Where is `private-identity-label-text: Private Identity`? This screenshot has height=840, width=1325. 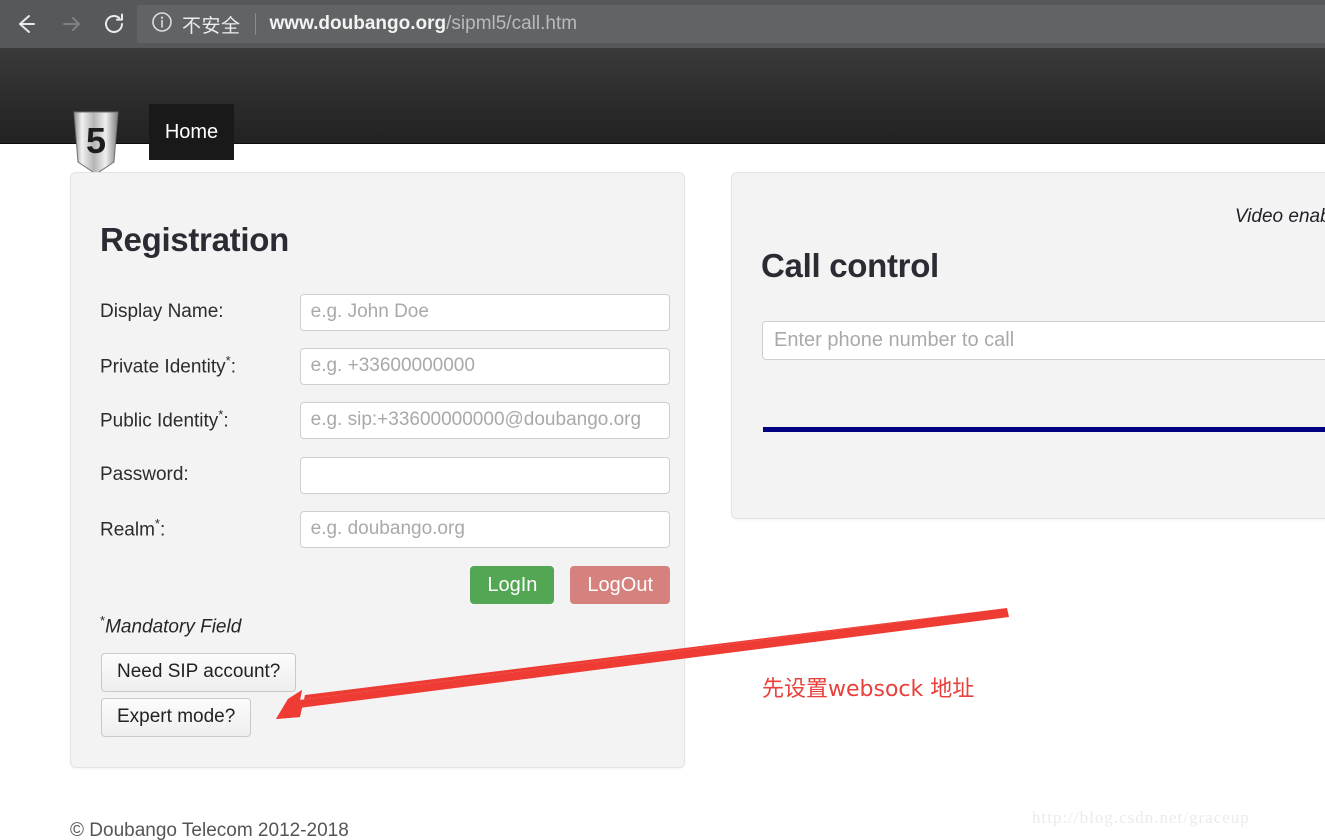
private-identity-label-text: Private Identity is located at coordinates (163, 367).